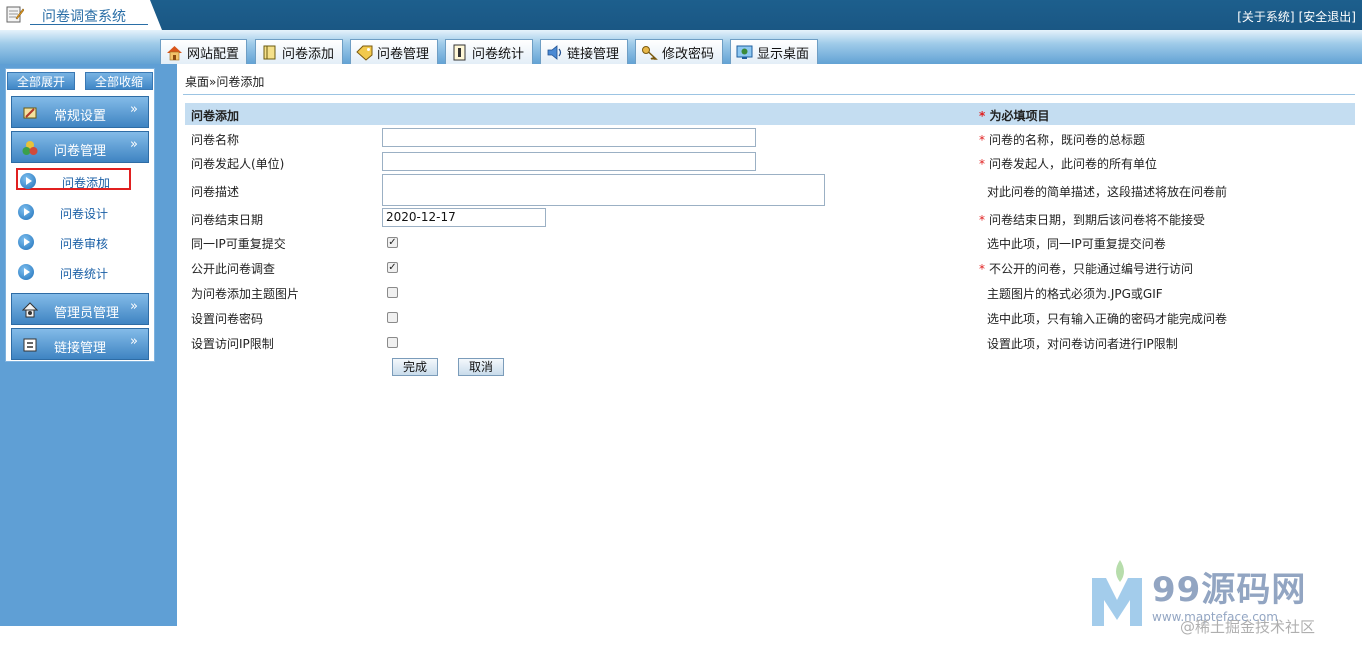  I want to click on form-title: 问卷添加, so click(215, 116).